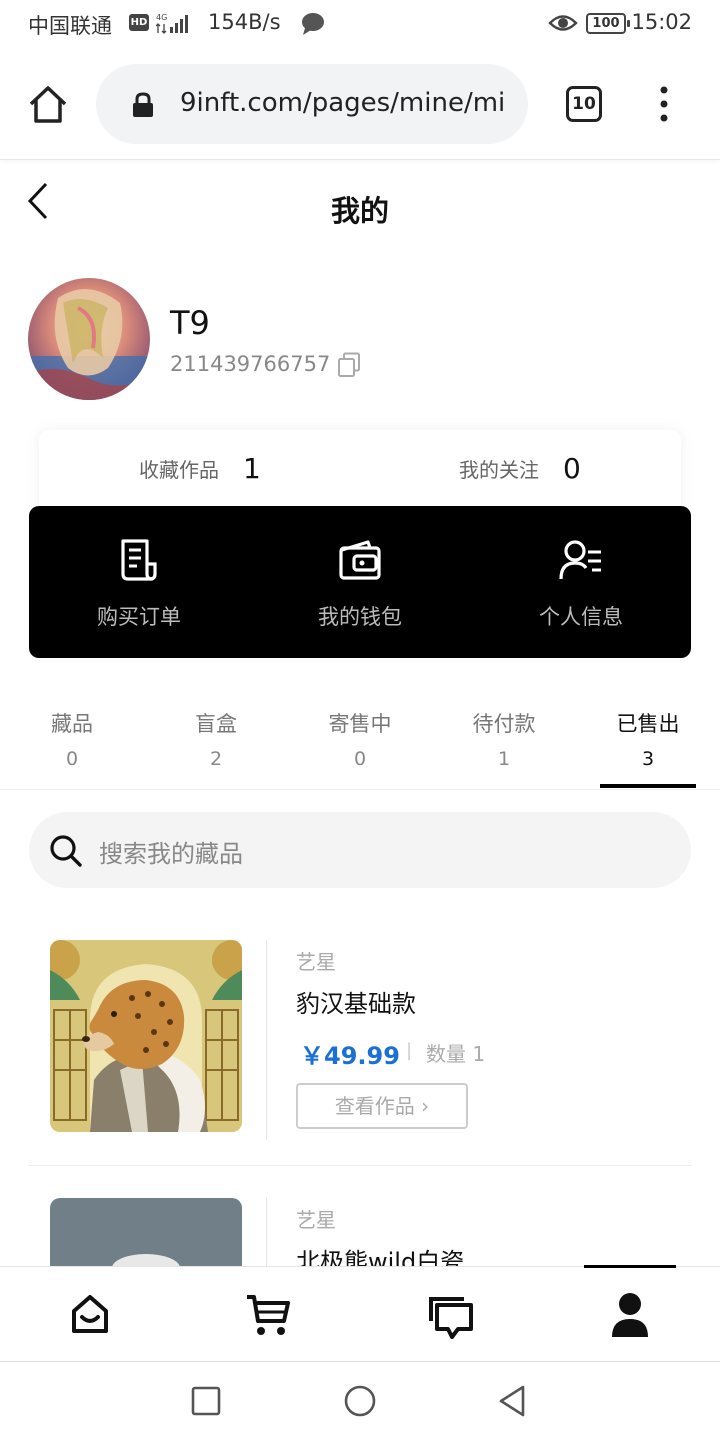 Image resolution: width=720 pixels, height=1440 pixels. Describe the element at coordinates (512, 1401) in the screenshot. I see `back-triangle-icon` at that location.